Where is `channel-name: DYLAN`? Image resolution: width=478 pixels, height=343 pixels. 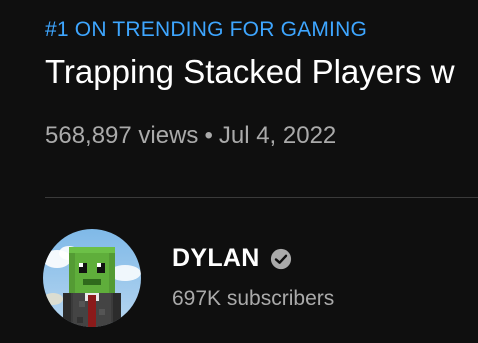
channel-name: DYLAN is located at coordinates (216, 258).